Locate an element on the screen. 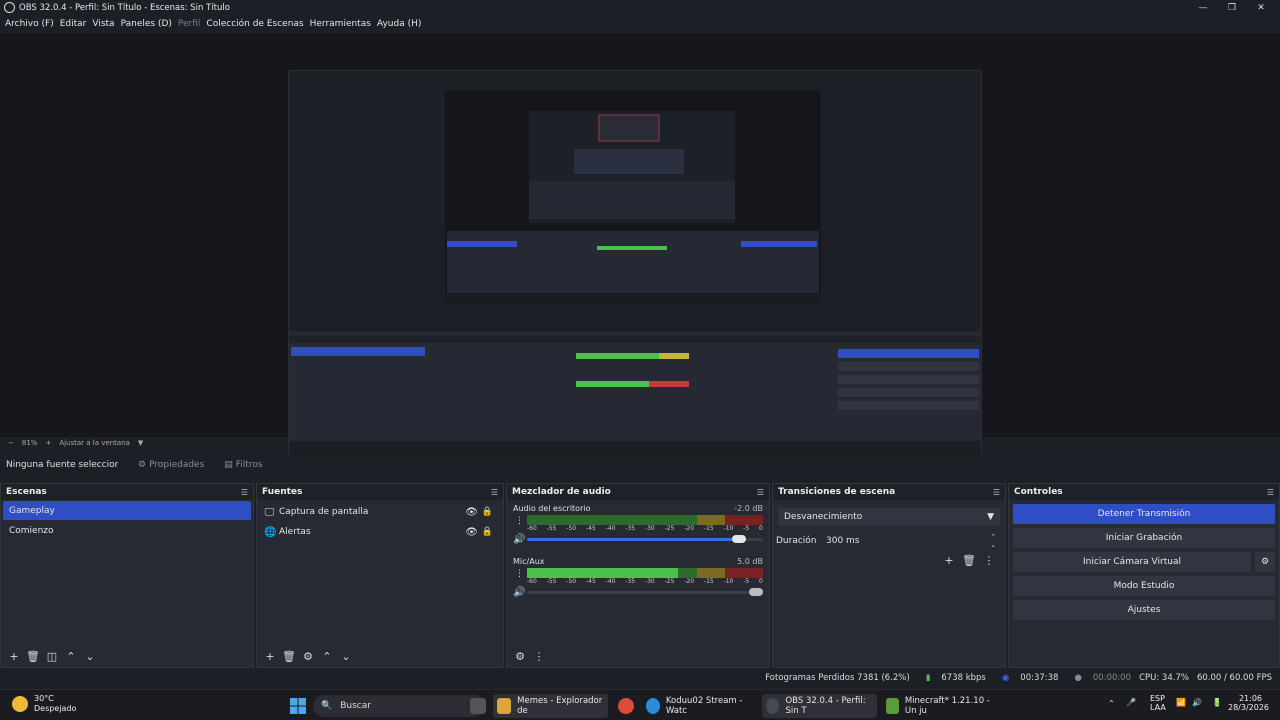  clock: 21:06 28/3/2026 is located at coordinates (1248, 703).